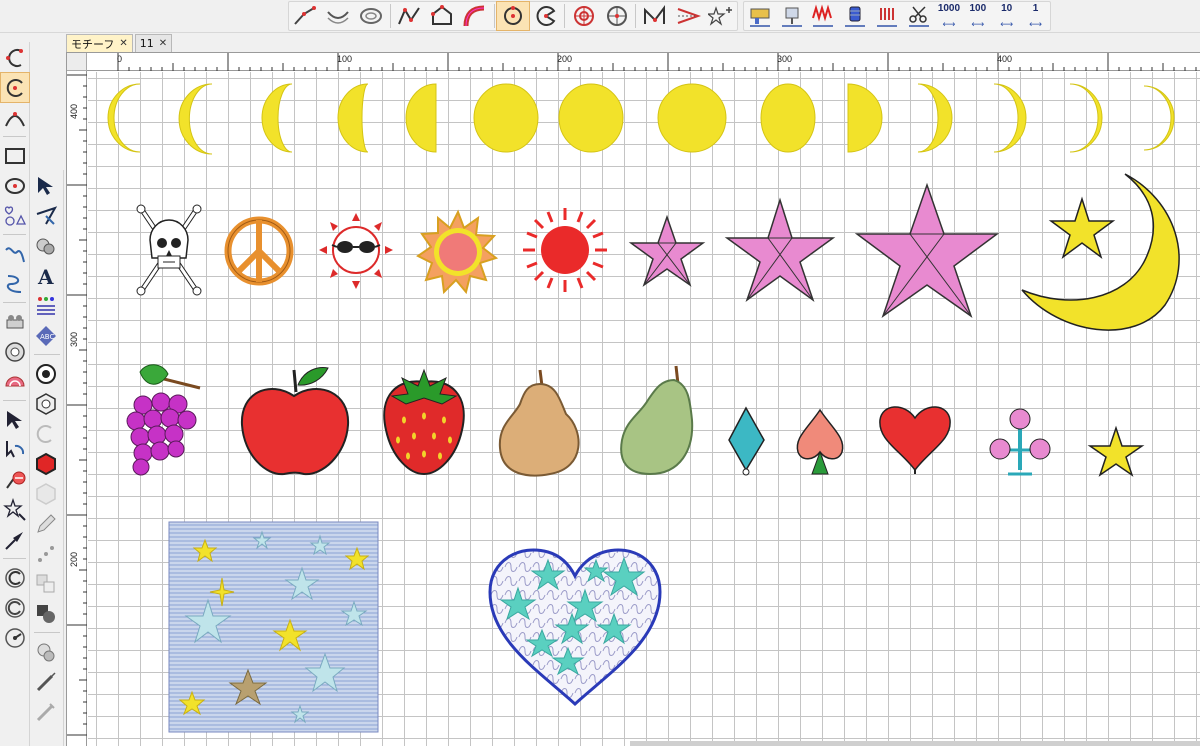 Image resolution: width=1200 pixels, height=746 pixels. What do you see at coordinates (616, 16) in the screenshot?
I see `radial-point-tool-button` at bounding box center [616, 16].